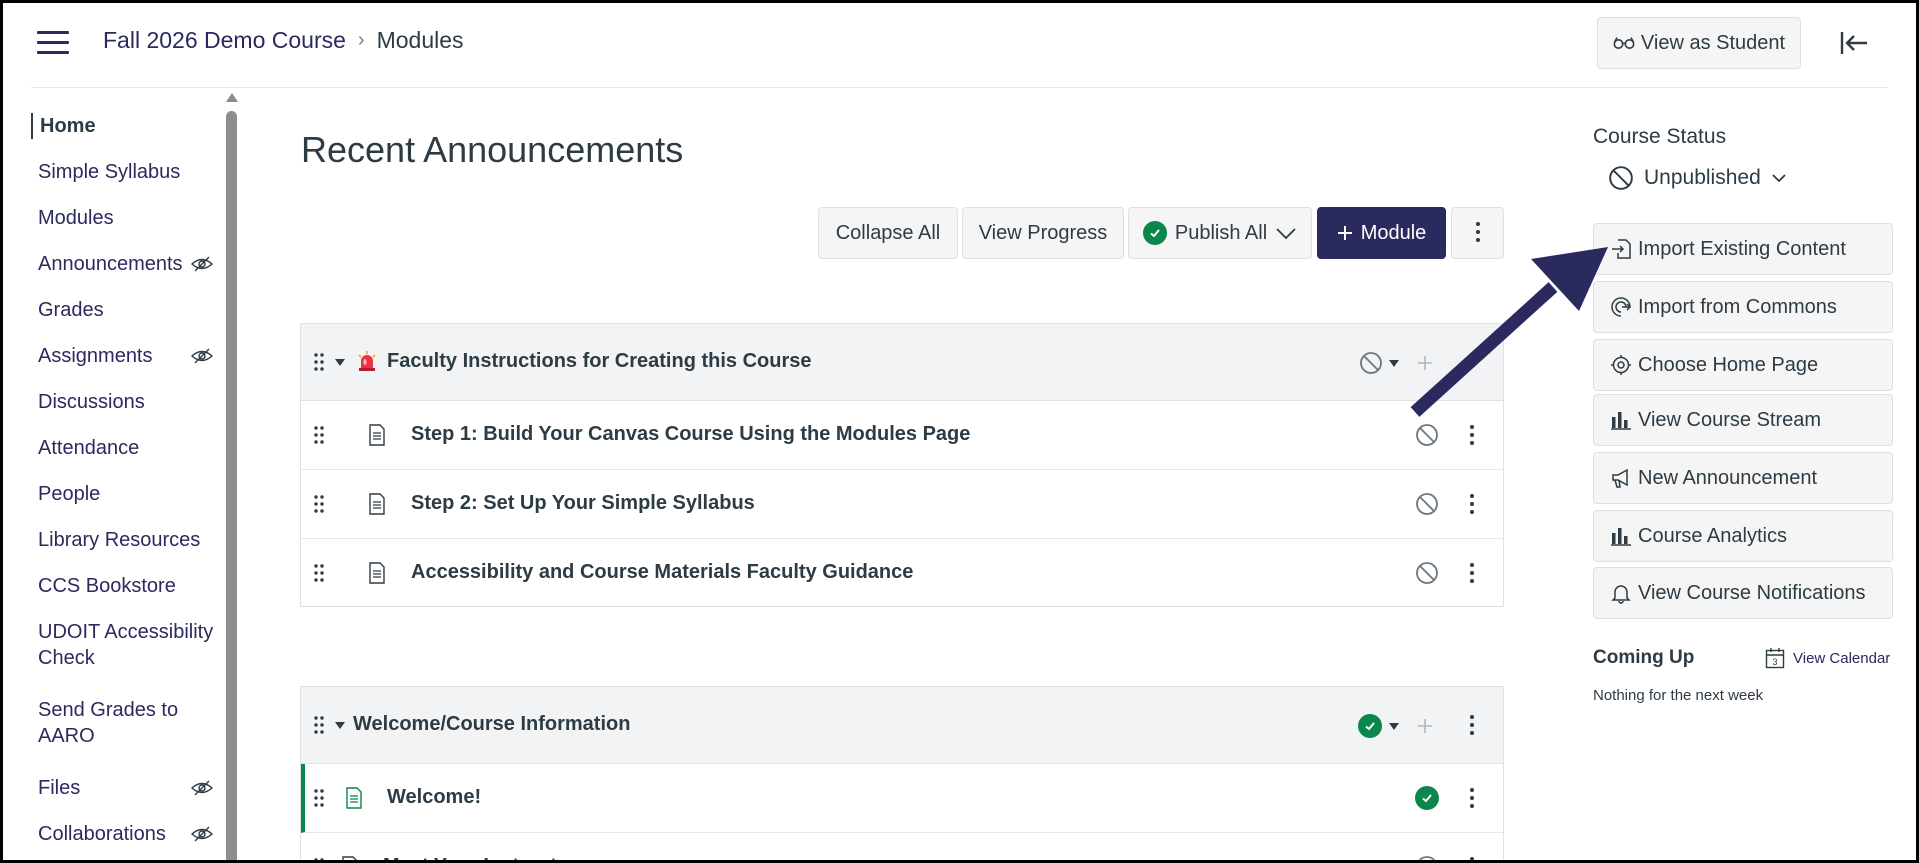 This screenshot has width=1919, height=863. What do you see at coordinates (124, 126) in the screenshot?
I see `nav-item-home: Home` at bounding box center [124, 126].